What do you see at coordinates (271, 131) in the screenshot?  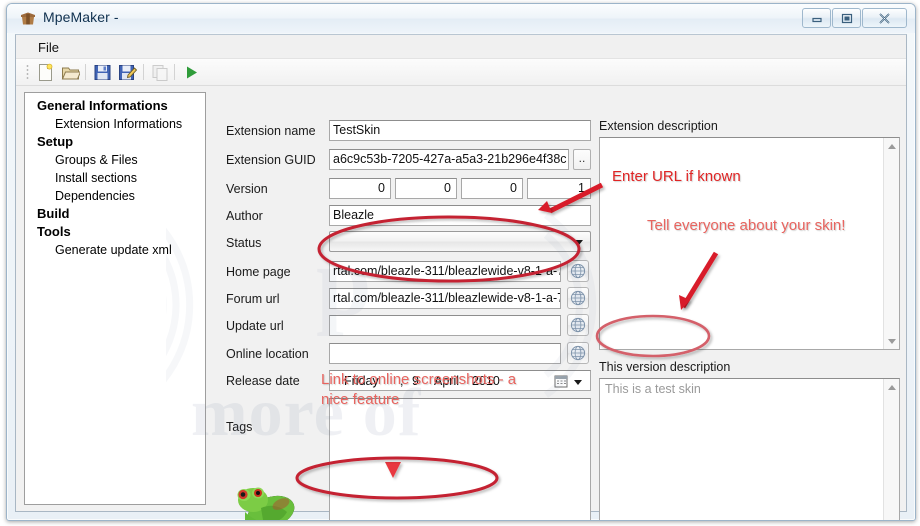 I see `extension-name-label: Extension name` at bounding box center [271, 131].